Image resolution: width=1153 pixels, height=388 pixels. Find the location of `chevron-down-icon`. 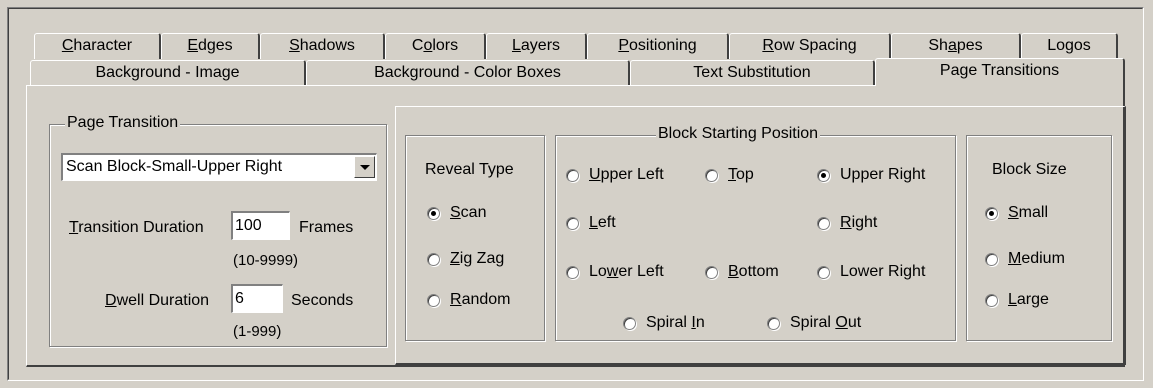

chevron-down-icon is located at coordinates (364, 167).